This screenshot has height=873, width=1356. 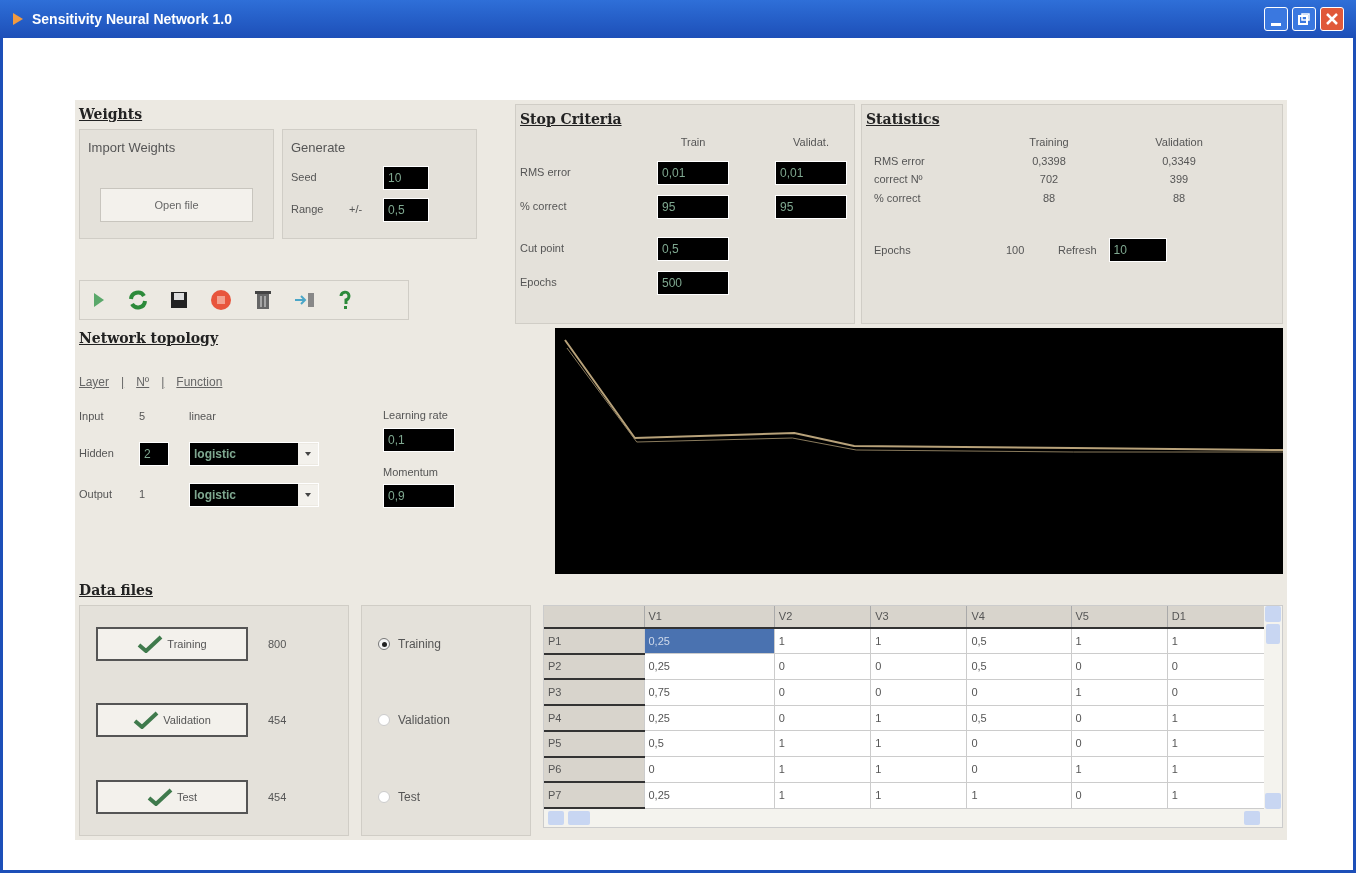 I want to click on minimize-button, so click(x=1276, y=19).